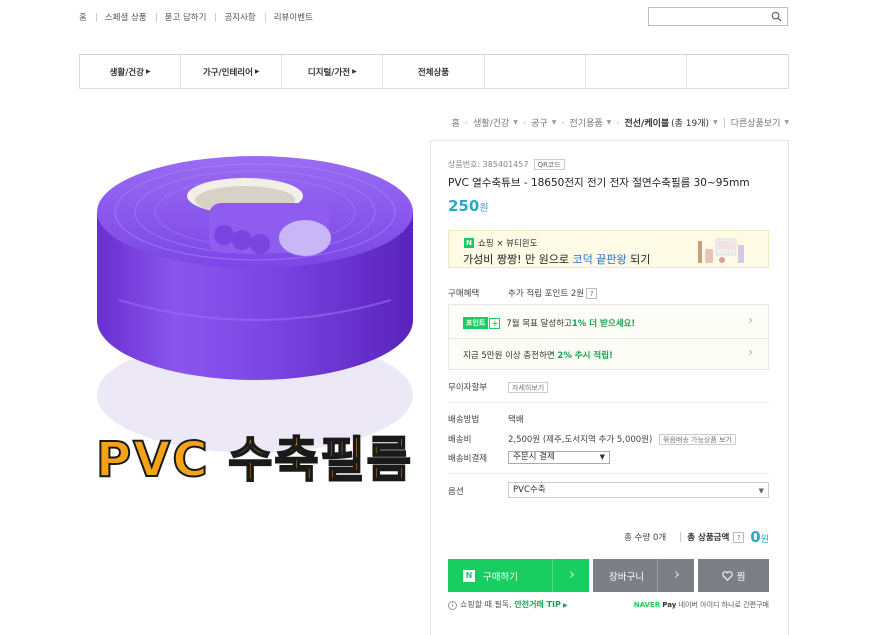 The image size is (875, 635). What do you see at coordinates (468, 459) in the screenshot?
I see `shipping-pay-row: 배송비결제` at bounding box center [468, 459].